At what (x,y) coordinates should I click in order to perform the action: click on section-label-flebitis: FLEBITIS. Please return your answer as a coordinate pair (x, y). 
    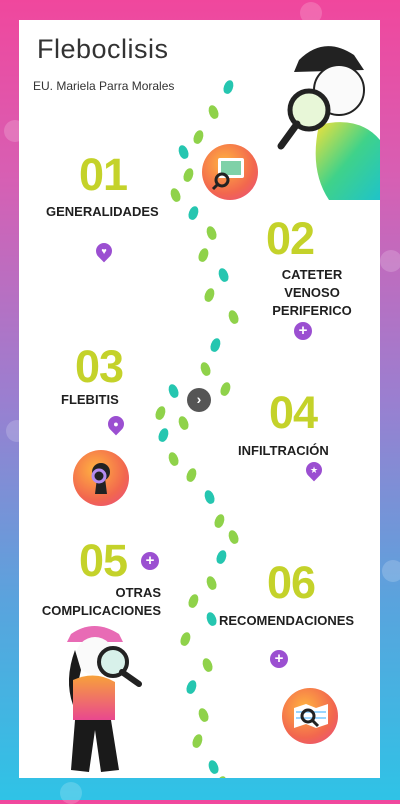
    Looking at the image, I should click on (90, 400).